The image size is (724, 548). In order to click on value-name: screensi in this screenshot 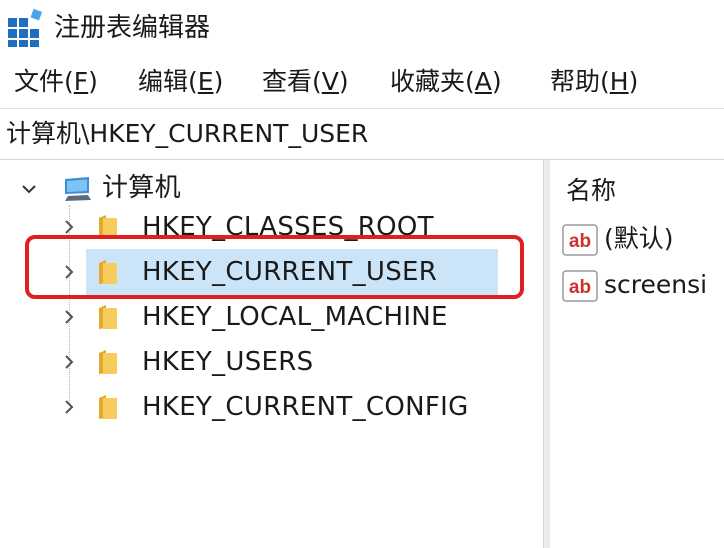, I will do `click(656, 284)`.